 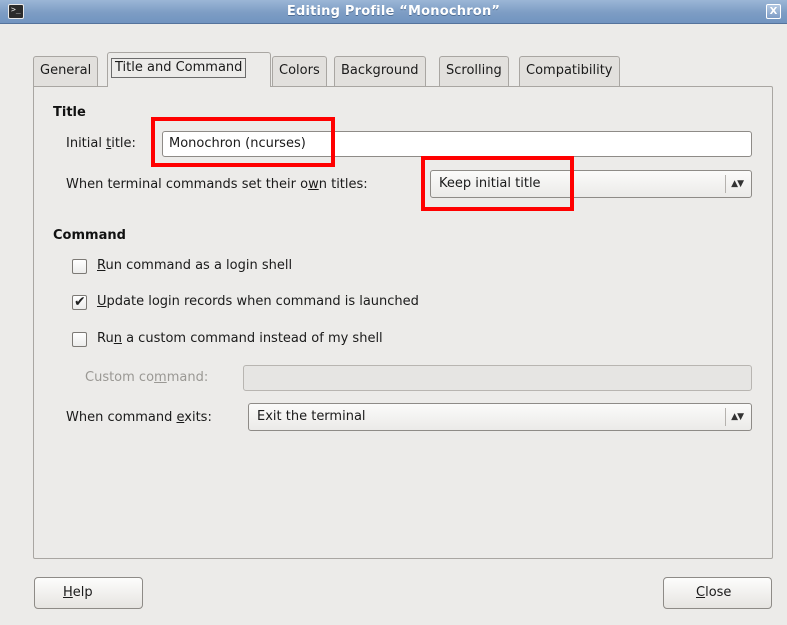 What do you see at coordinates (380, 71) in the screenshot?
I see `tab-background: Background` at bounding box center [380, 71].